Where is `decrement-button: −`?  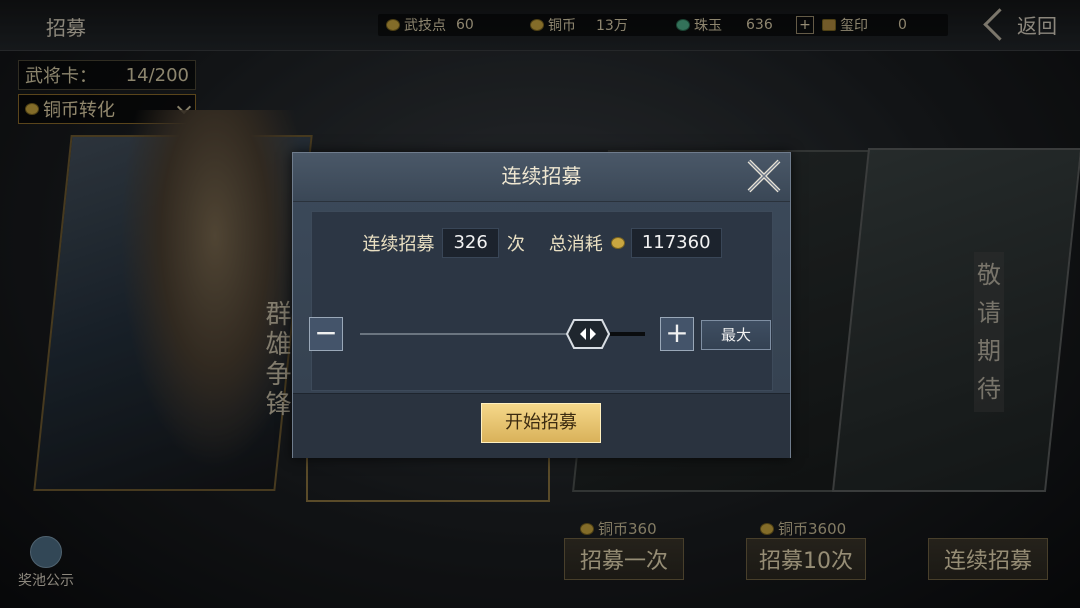 decrement-button: − is located at coordinates (326, 334).